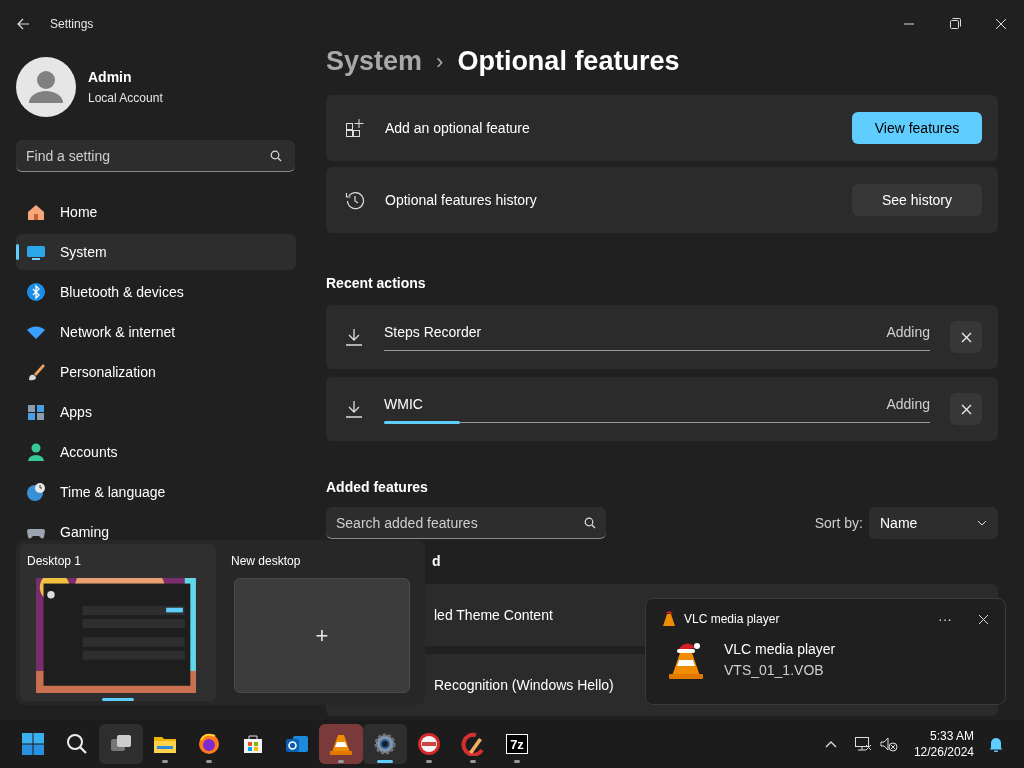 The width and height of the screenshot is (1024, 768). I want to click on nav-item: Home, so click(156, 212).